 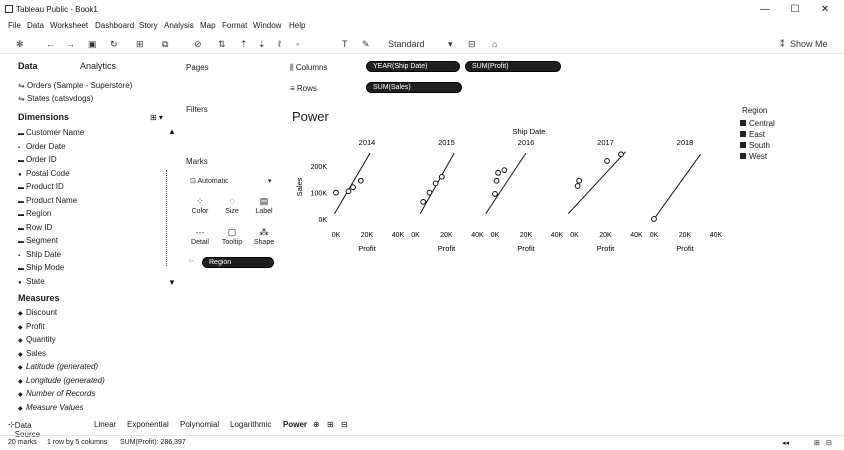 What do you see at coordinates (114, 25) in the screenshot?
I see `menu-dashboard: Dashboard` at bounding box center [114, 25].